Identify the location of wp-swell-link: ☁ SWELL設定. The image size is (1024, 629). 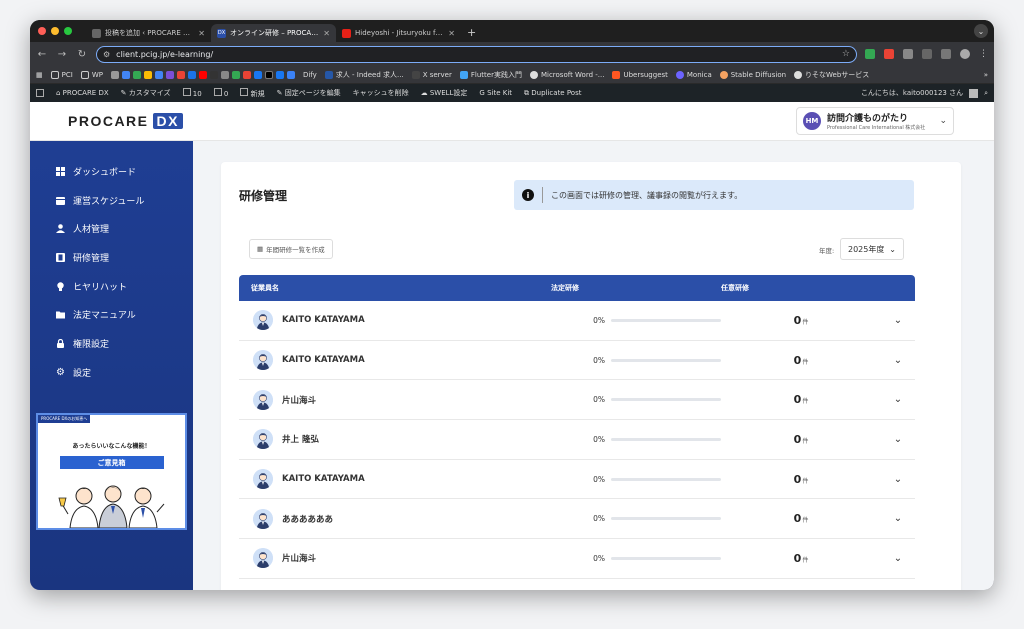
(444, 93).